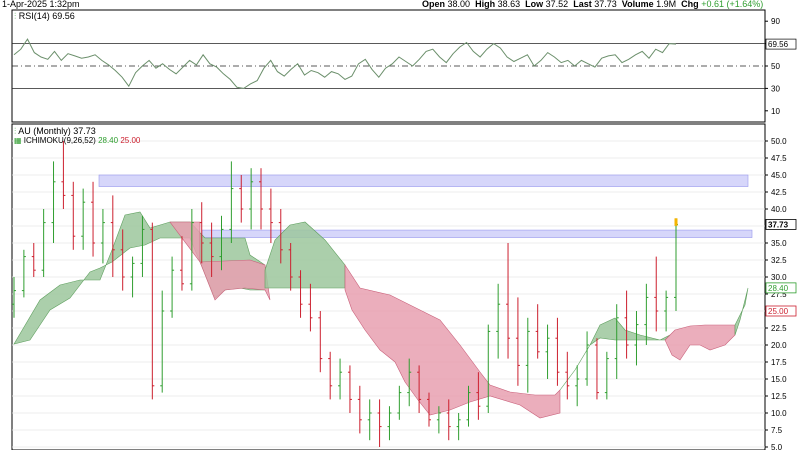  What do you see at coordinates (779, 362) in the screenshot?
I see `price-tick-label: 17.5` at bounding box center [779, 362].